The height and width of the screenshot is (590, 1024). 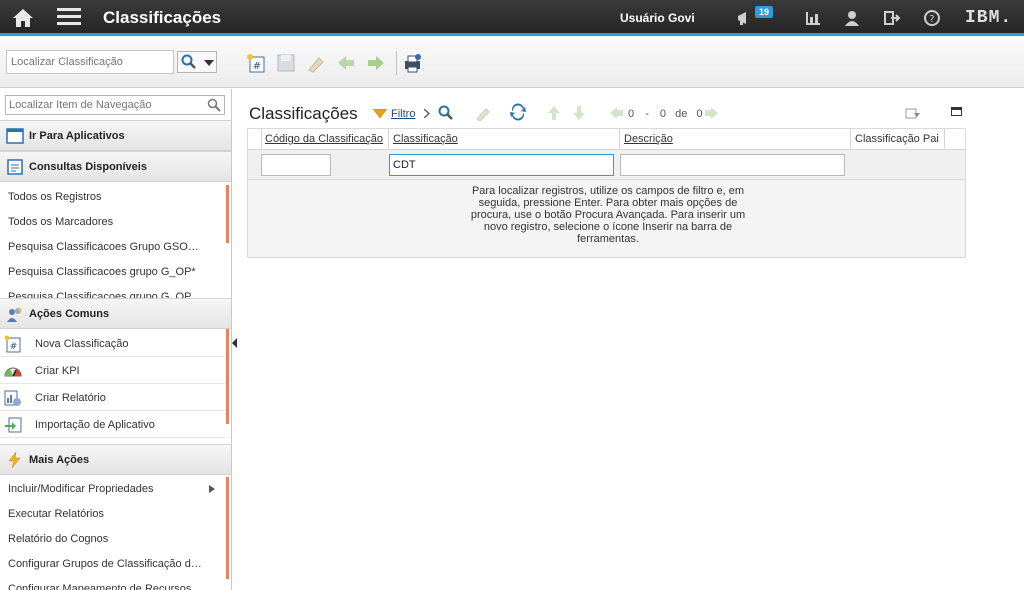 I want to click on action-label: Nova Classificação, so click(x=82, y=344).